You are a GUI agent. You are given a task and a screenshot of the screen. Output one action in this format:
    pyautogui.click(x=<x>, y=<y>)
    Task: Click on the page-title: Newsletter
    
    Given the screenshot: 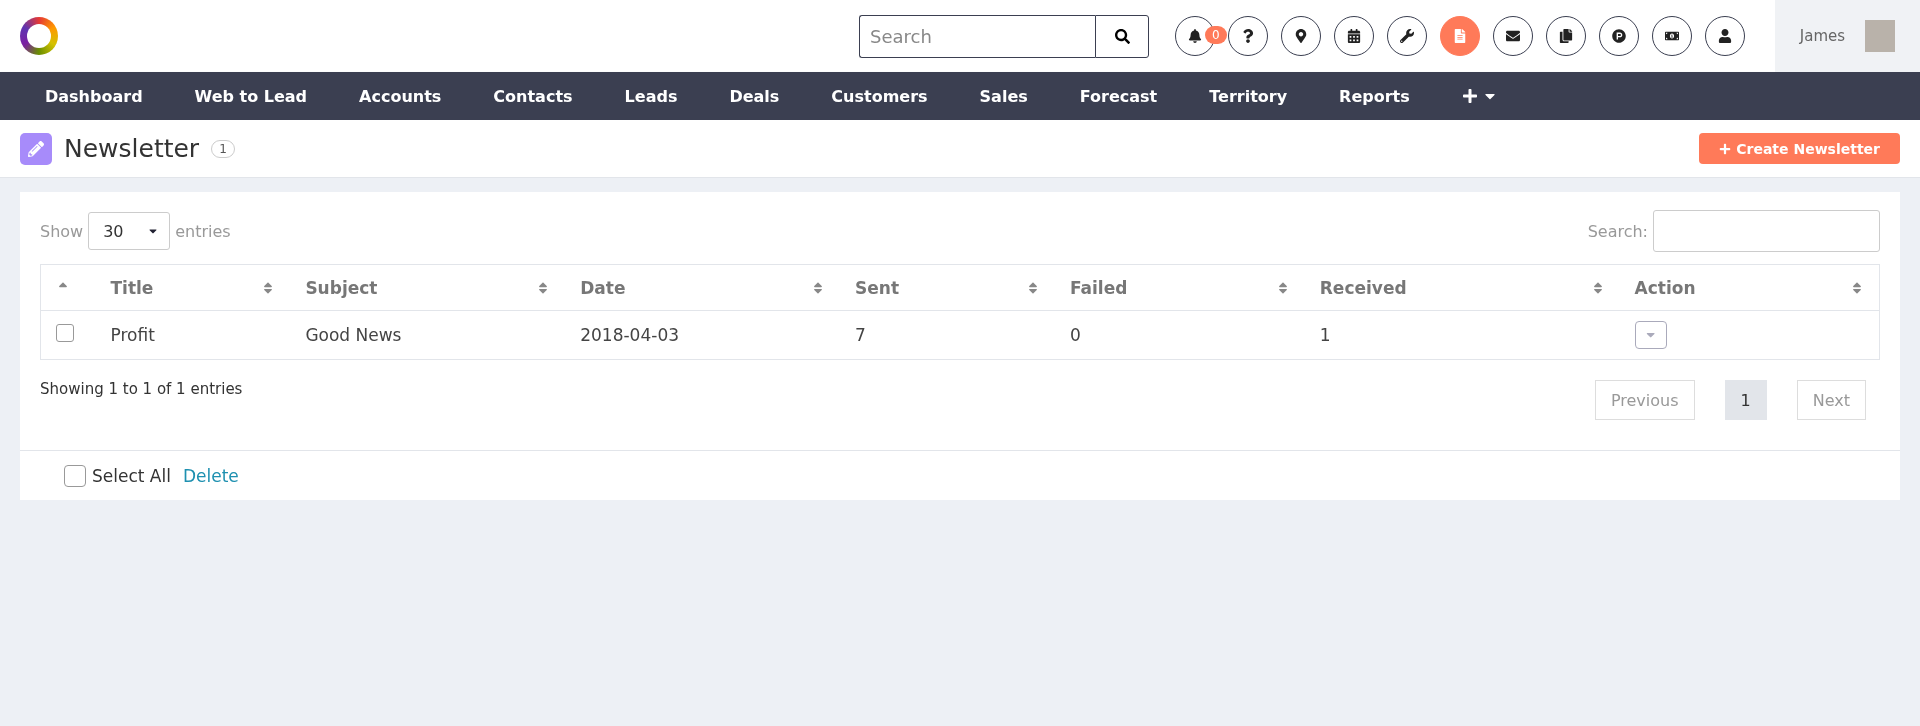 What is the action you would take?
    pyautogui.click(x=132, y=148)
    